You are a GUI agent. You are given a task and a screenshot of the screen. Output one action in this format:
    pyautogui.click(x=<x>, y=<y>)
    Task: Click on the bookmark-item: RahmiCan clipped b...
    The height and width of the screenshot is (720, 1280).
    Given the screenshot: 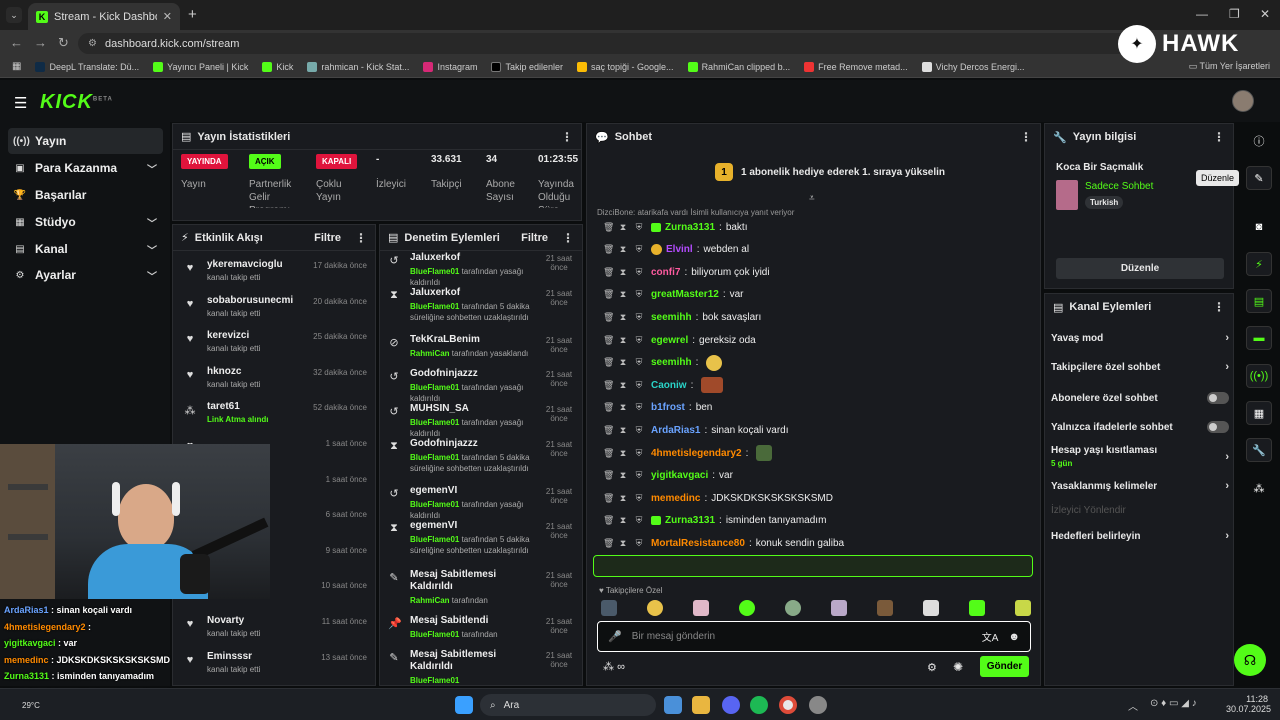 What is the action you would take?
    pyautogui.click(x=738, y=66)
    